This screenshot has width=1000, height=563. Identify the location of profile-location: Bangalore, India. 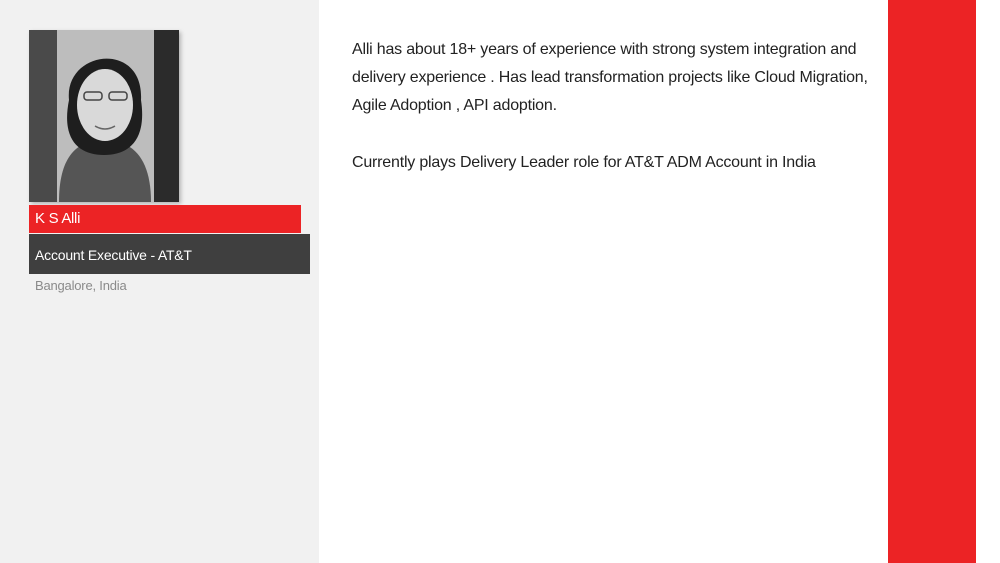
(81, 285).